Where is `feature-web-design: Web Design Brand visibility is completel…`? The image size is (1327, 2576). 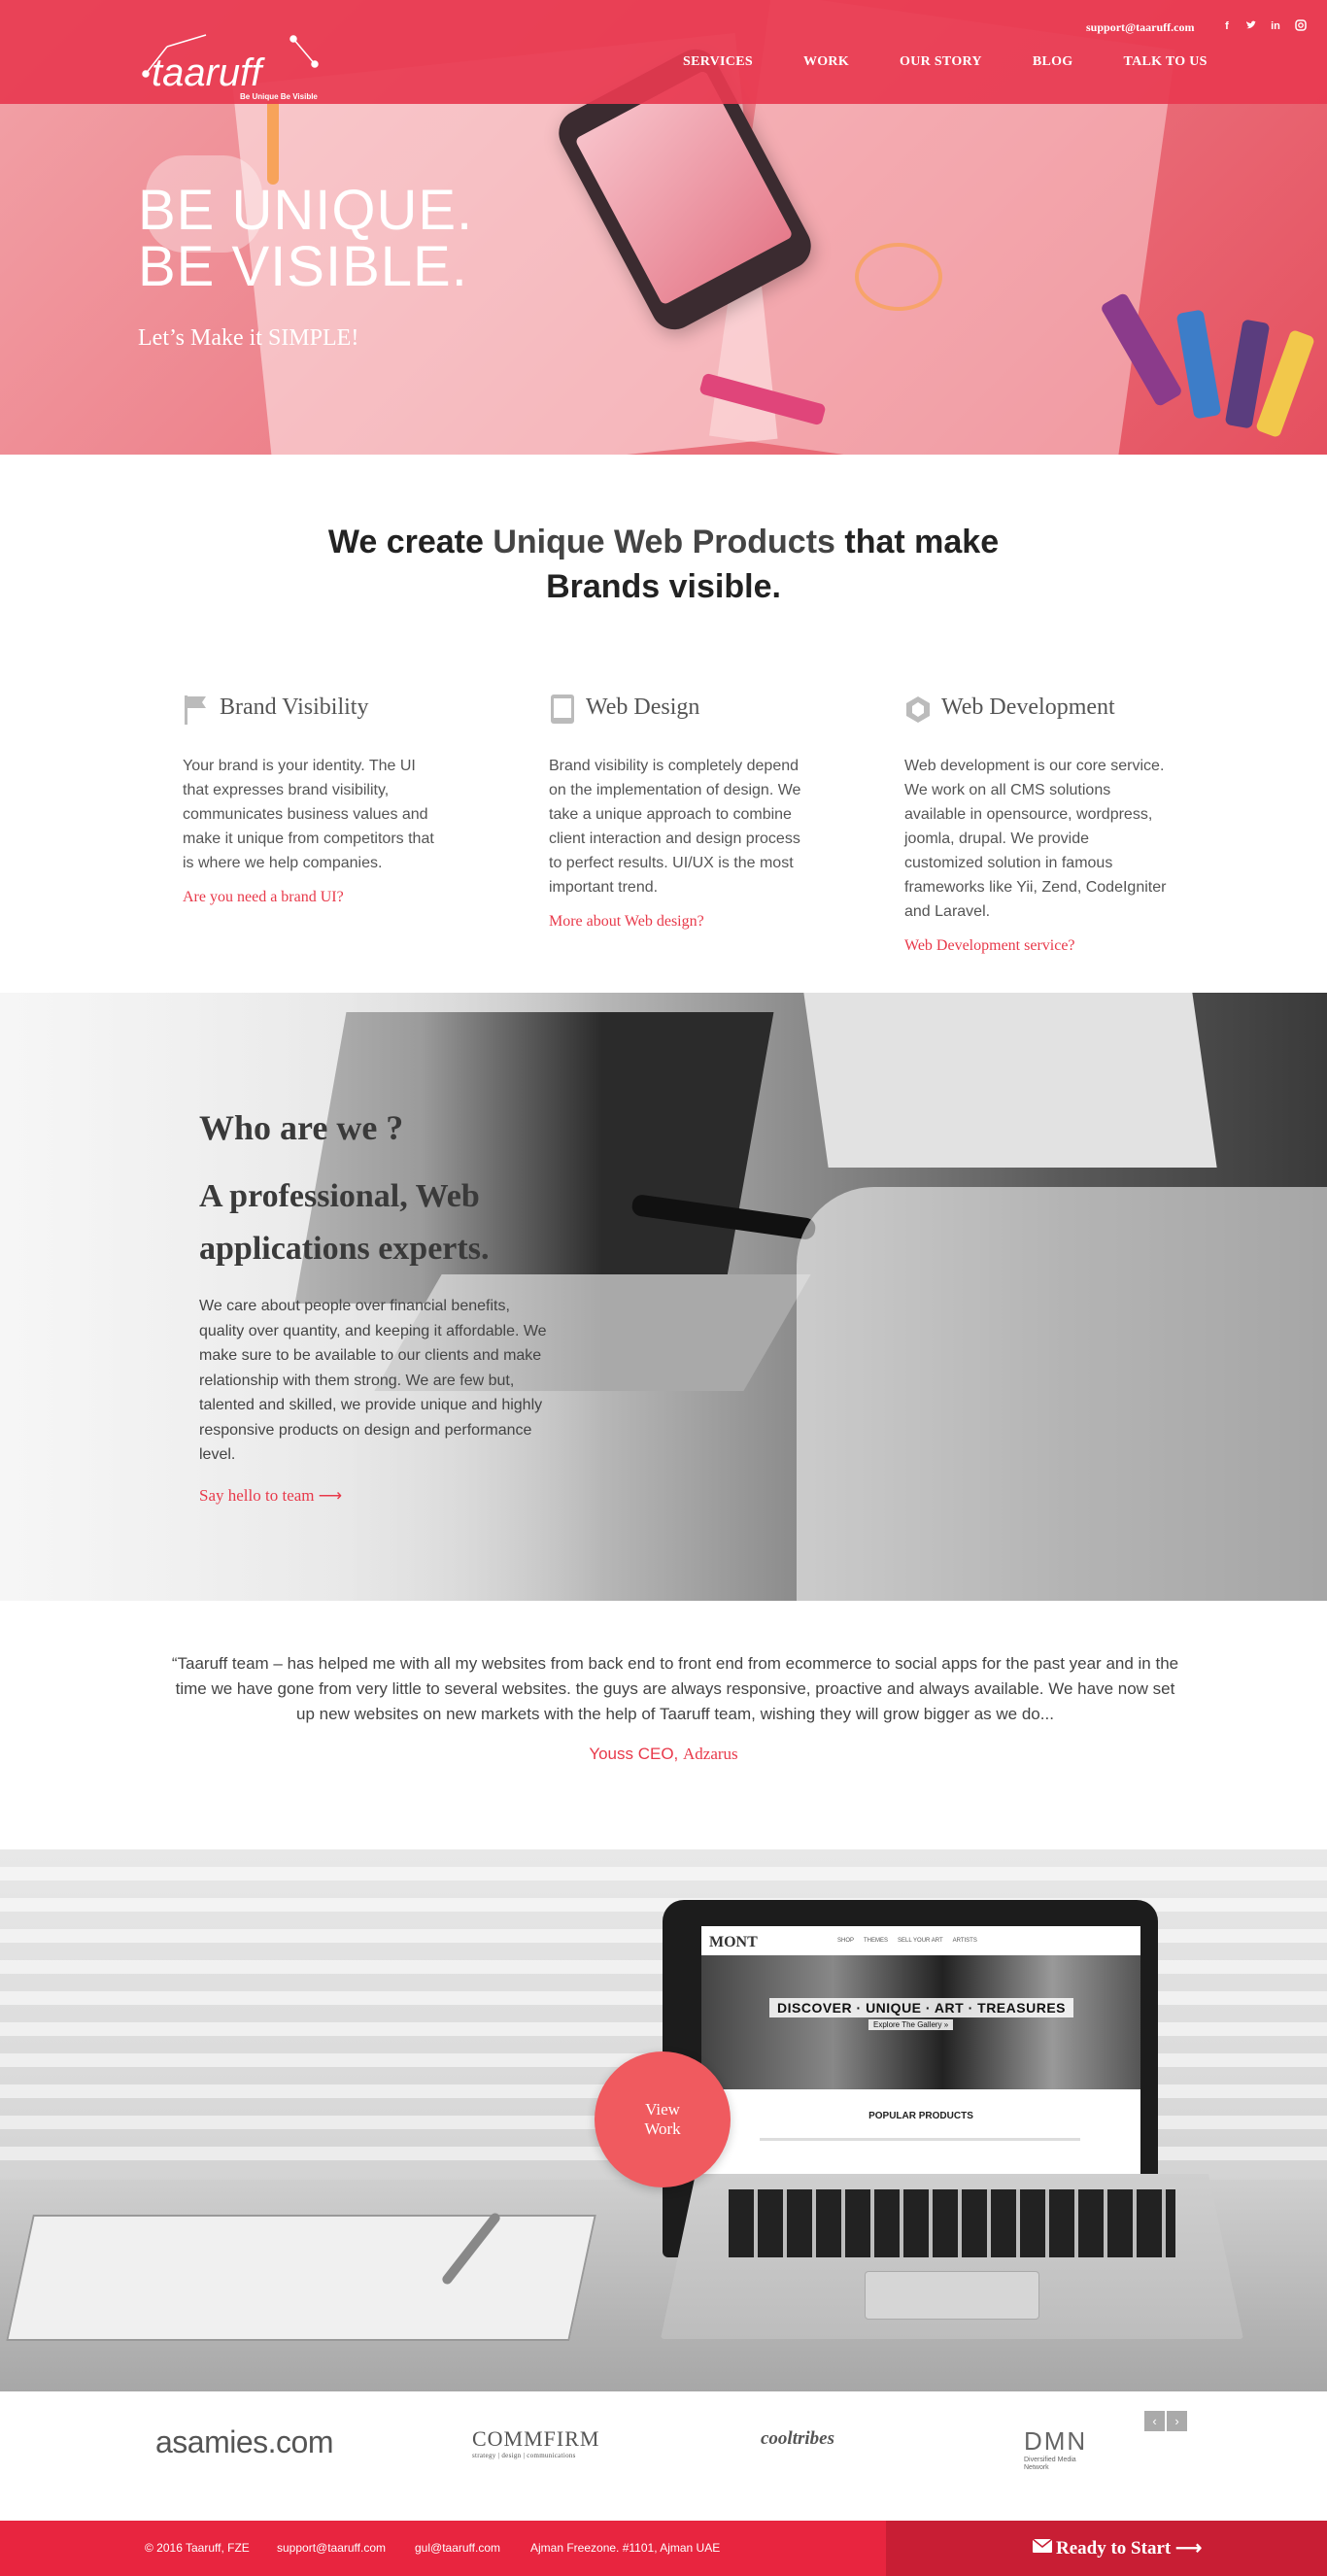
feature-web-design: Web Design Brand visibility is completel… is located at coordinates (680, 810).